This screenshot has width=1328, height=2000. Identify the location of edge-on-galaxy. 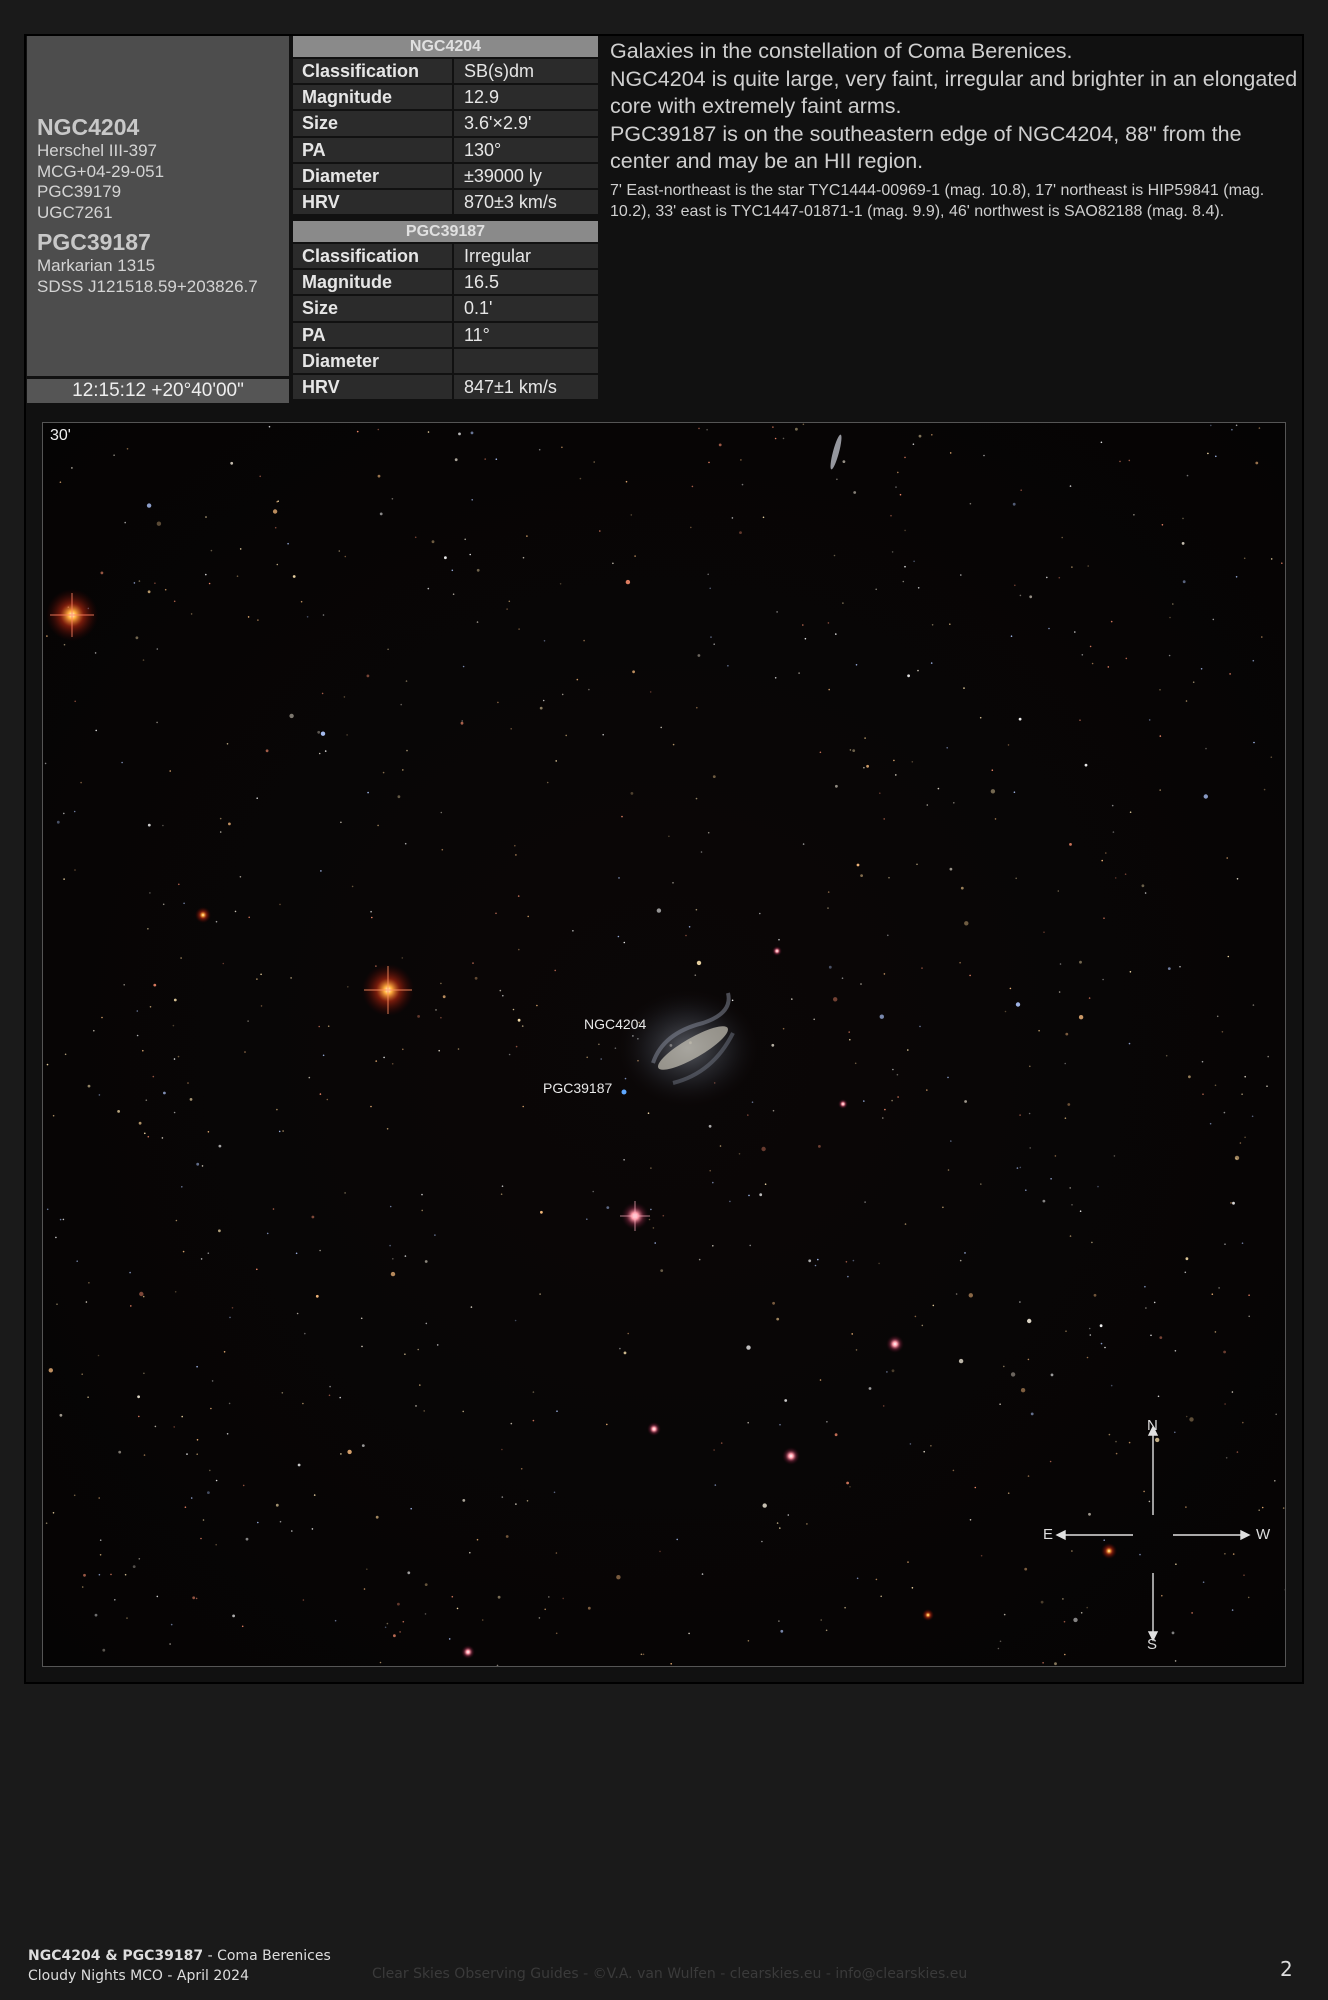
(836, 452).